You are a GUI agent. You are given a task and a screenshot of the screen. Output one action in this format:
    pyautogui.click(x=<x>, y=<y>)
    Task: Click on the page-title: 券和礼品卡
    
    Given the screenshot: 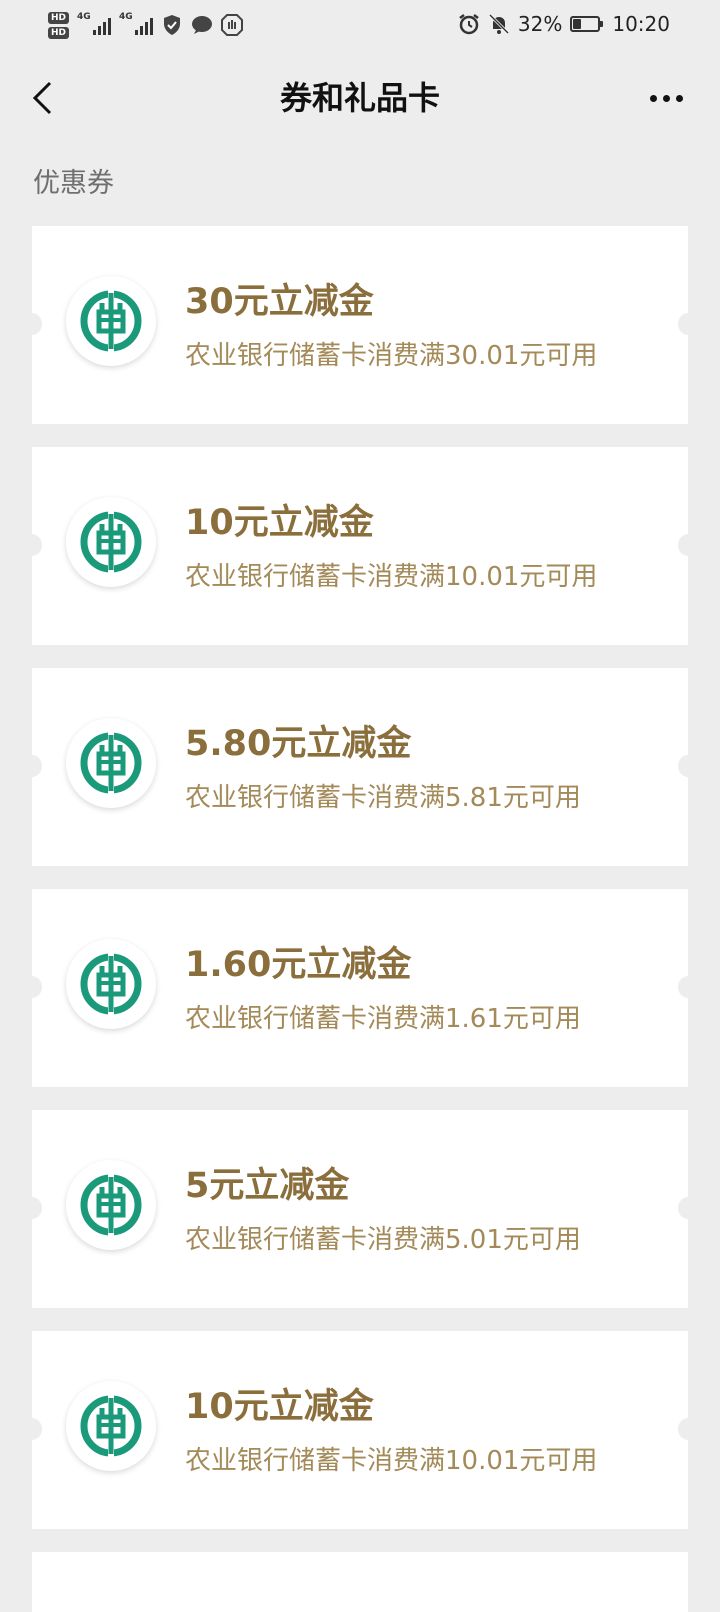 What is the action you would take?
    pyautogui.click(x=359, y=98)
    